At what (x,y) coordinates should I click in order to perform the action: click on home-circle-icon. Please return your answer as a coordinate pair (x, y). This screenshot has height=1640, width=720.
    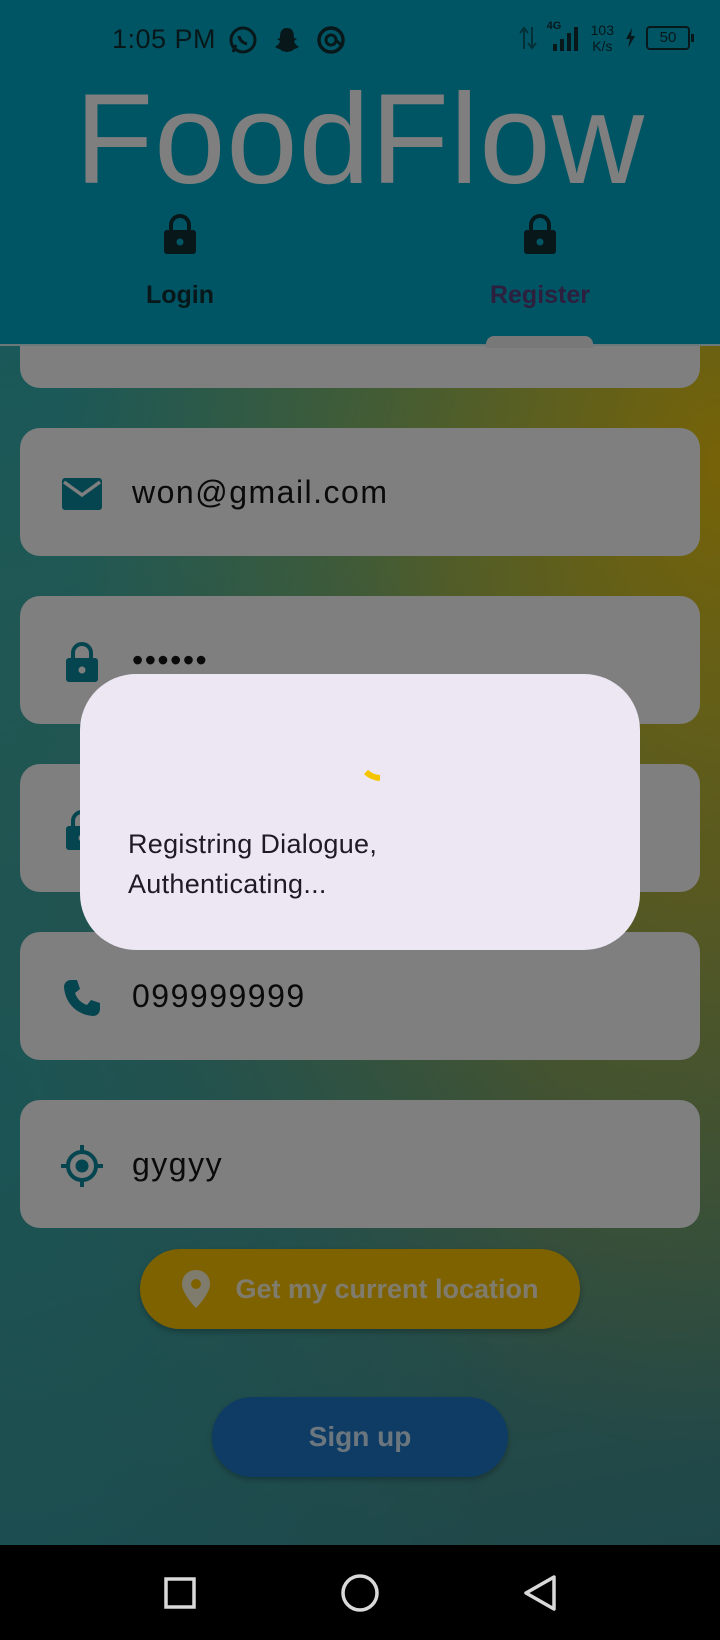
    Looking at the image, I should click on (360, 1593).